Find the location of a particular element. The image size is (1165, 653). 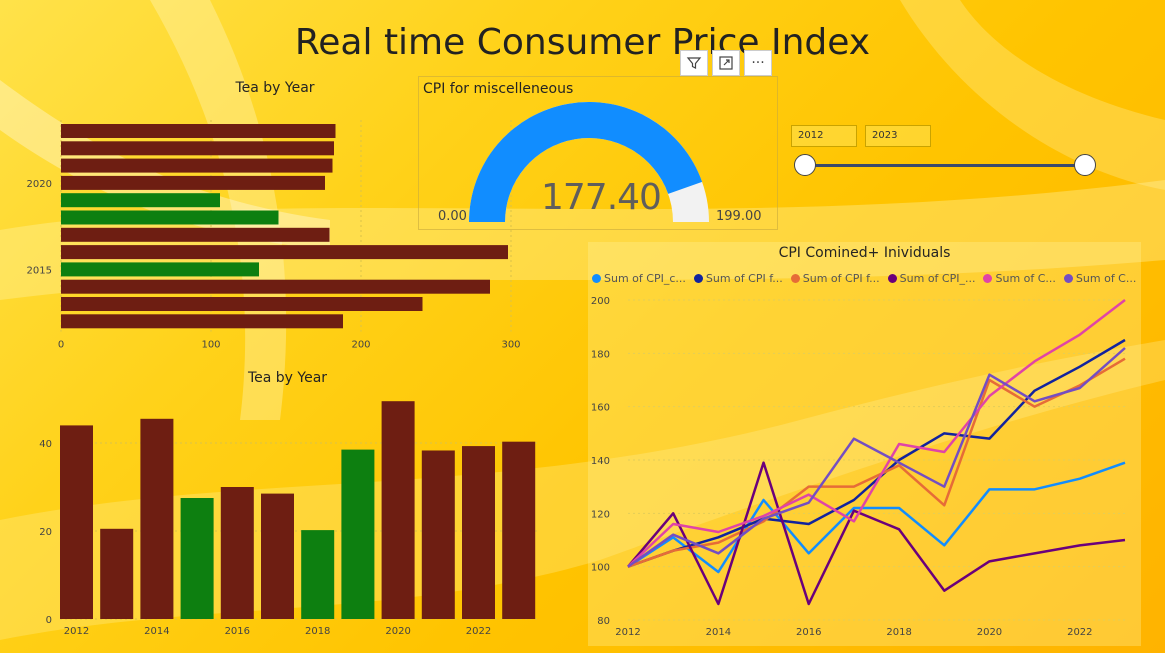

line-x-tick: 2014 is located at coordinates (718, 632).